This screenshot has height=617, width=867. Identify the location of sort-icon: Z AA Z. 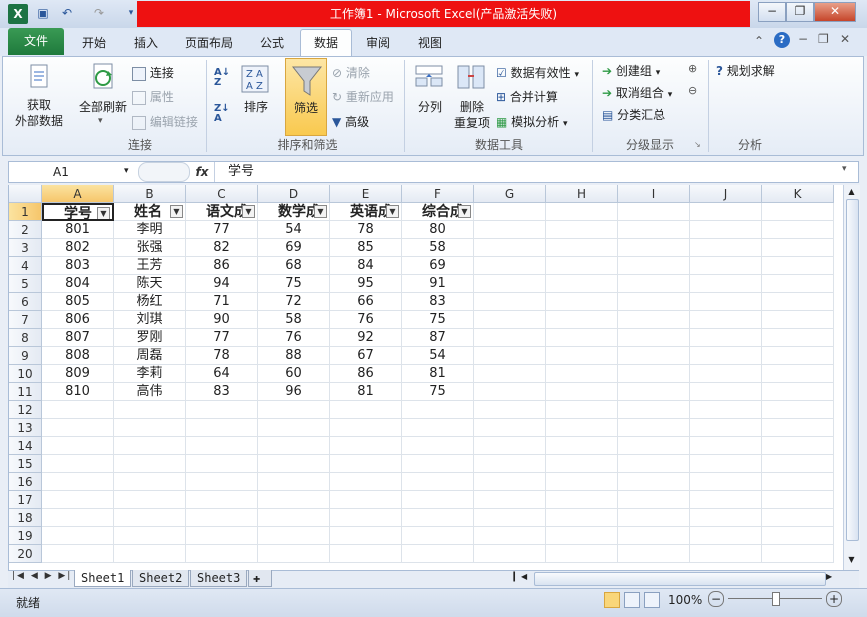
(255, 79).